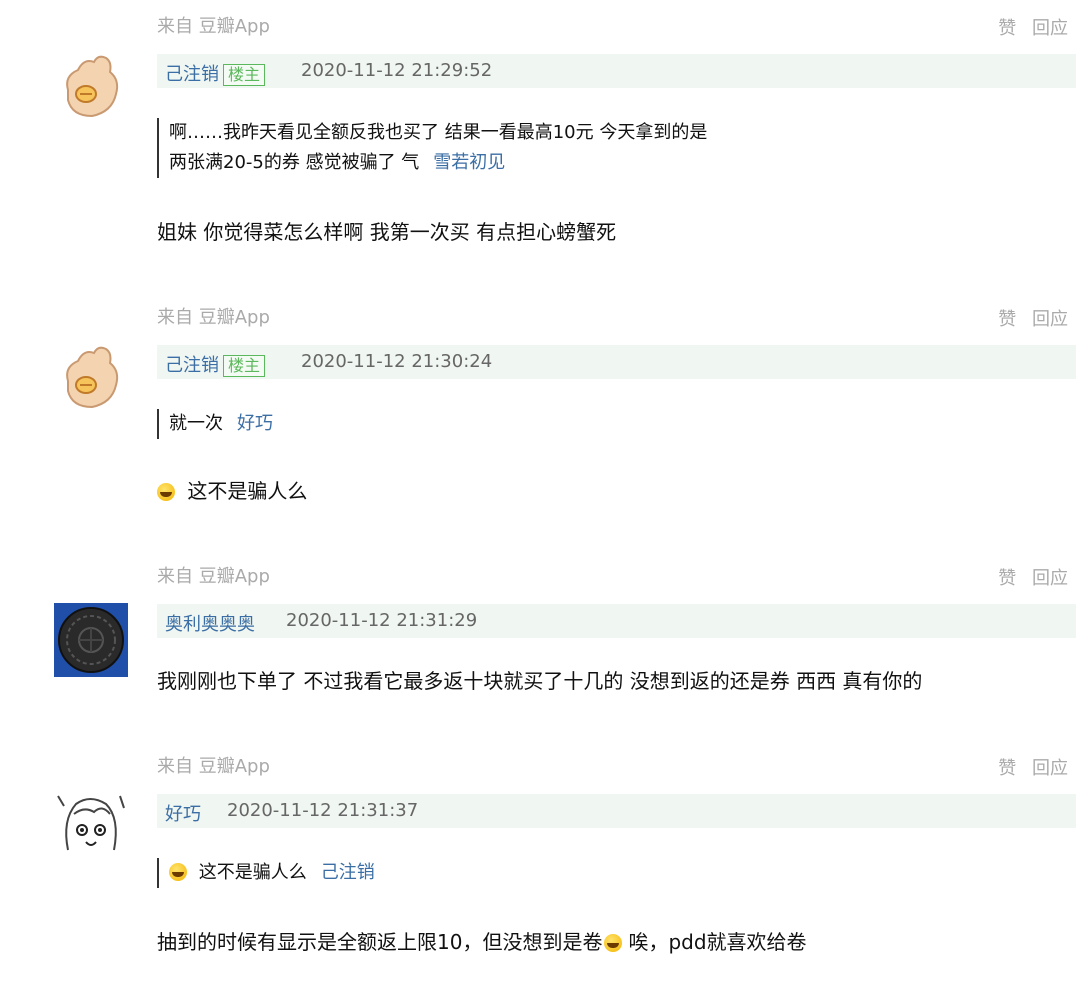  I want to click on quoted-reply: 就一次 好巧, so click(215, 424).